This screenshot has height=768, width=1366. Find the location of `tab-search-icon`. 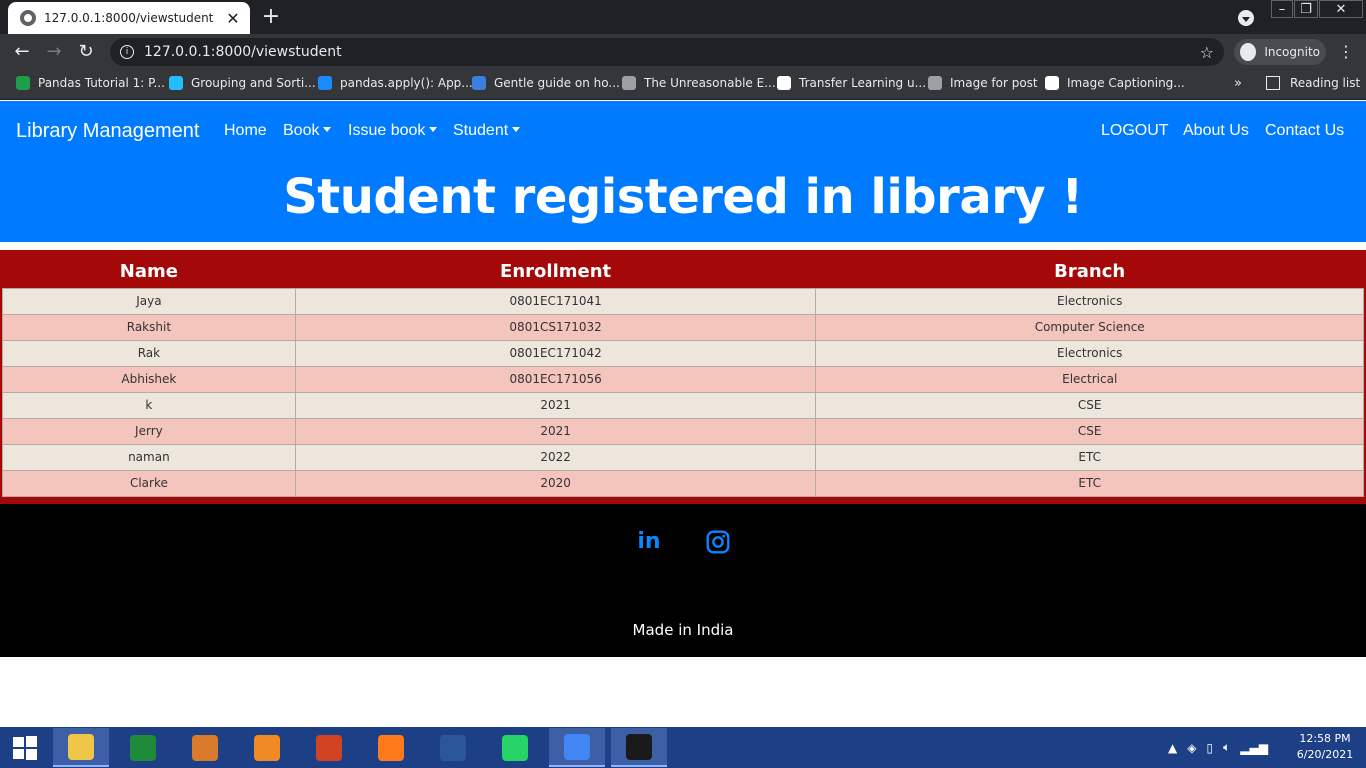

tab-search-icon is located at coordinates (1246, 18).